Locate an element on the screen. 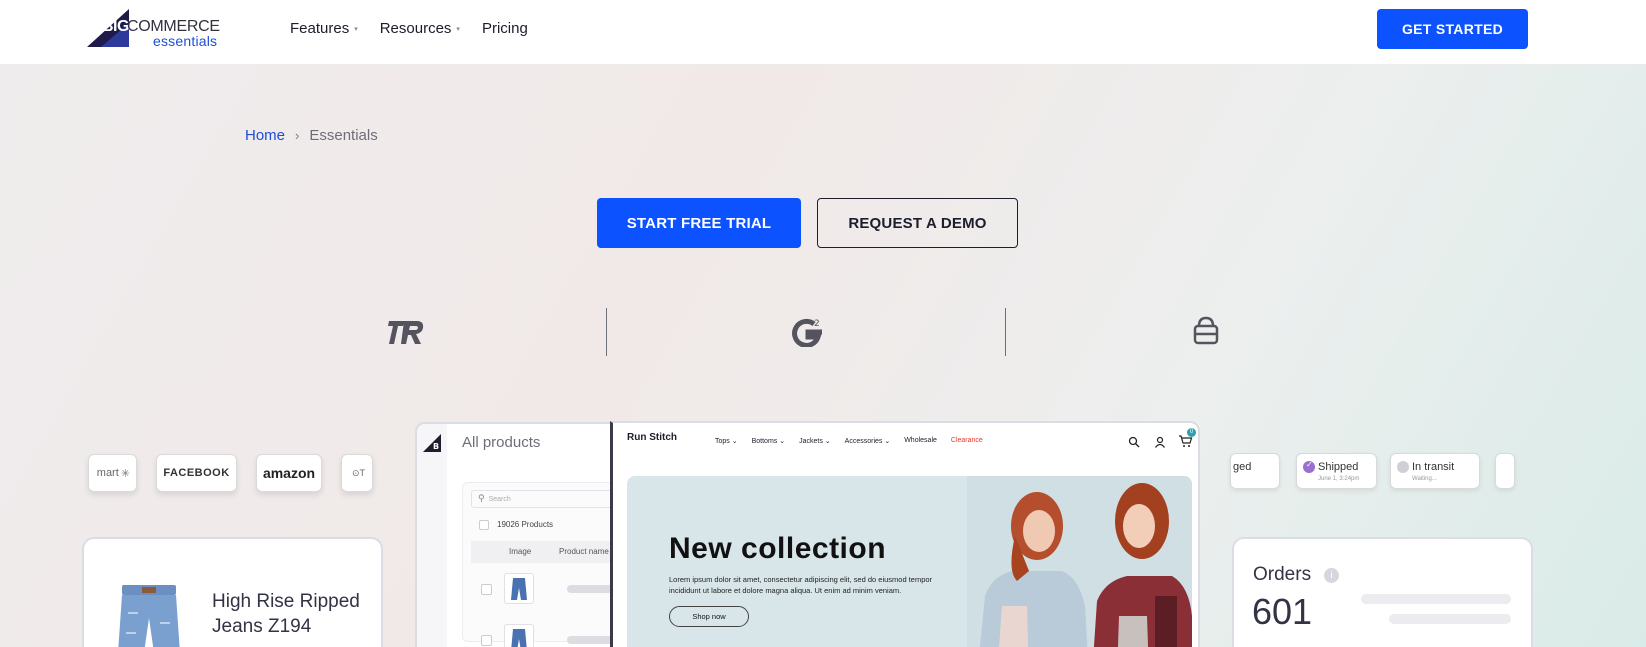  channel-chip-amazon: amazon is located at coordinates (289, 473).